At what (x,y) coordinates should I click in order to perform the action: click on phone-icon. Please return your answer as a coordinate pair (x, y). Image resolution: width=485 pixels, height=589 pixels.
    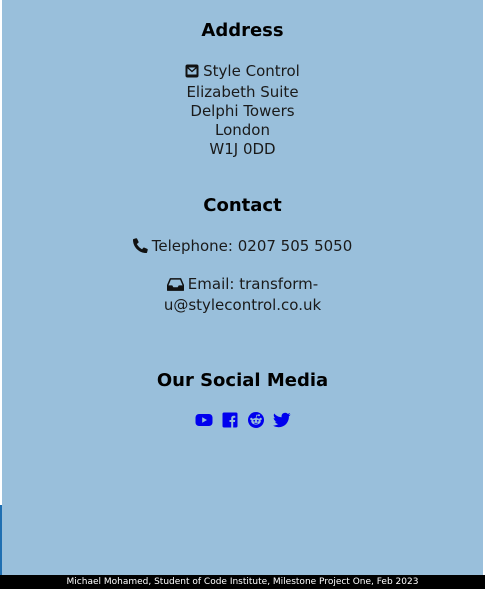
    Looking at the image, I should click on (140, 248).